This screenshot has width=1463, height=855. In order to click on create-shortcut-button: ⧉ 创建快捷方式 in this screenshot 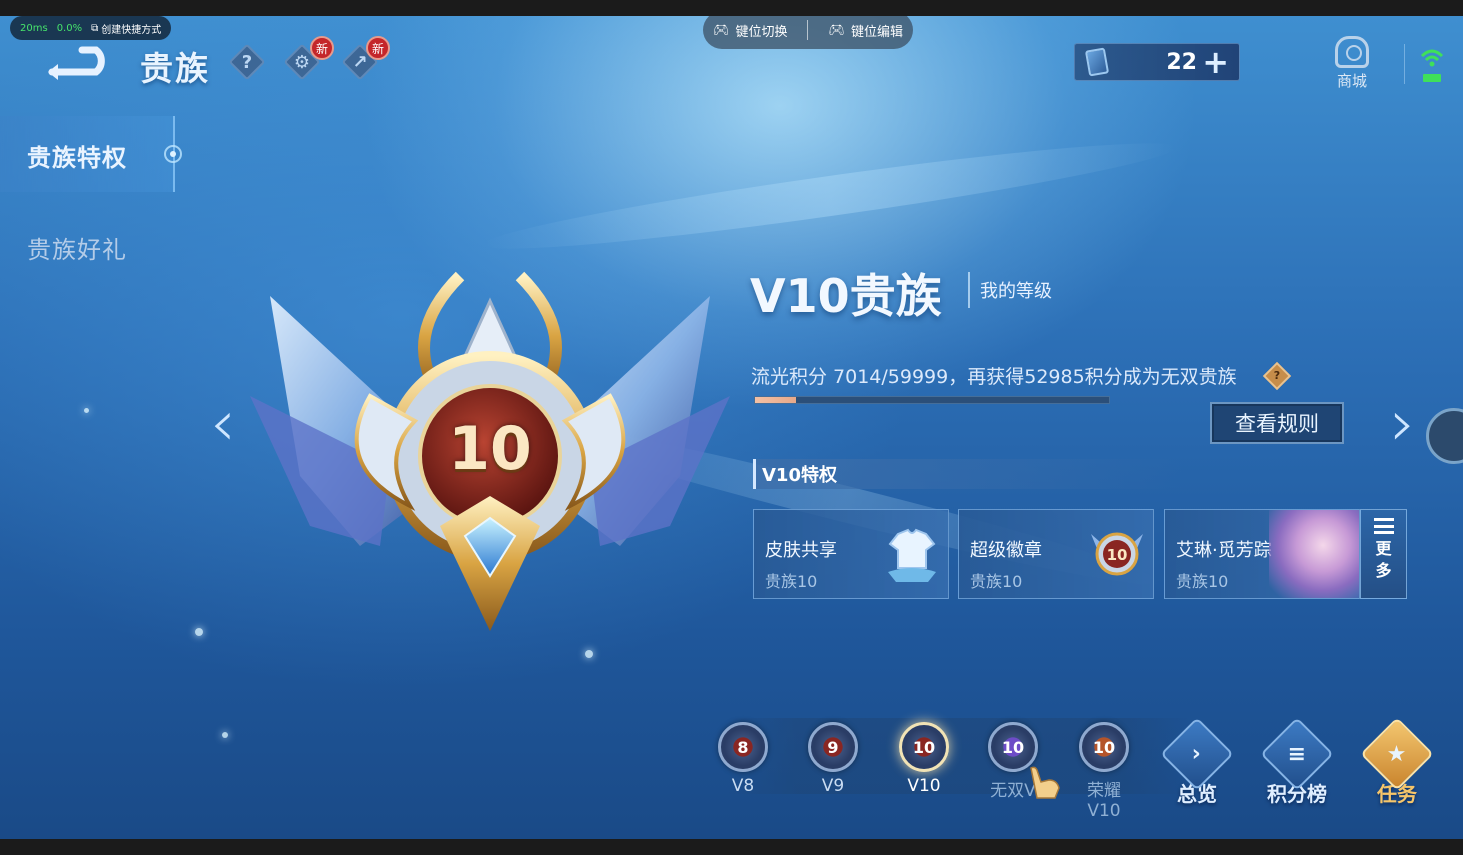, I will do `click(126, 28)`.